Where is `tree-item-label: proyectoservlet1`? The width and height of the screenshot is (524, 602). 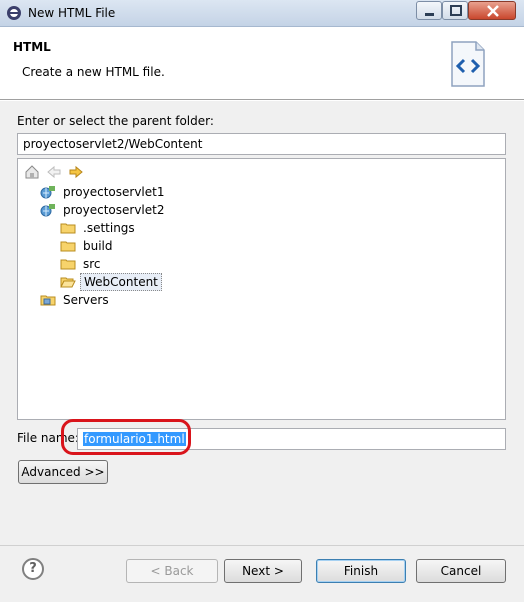 tree-item-label: proyectoservlet1 is located at coordinates (114, 192).